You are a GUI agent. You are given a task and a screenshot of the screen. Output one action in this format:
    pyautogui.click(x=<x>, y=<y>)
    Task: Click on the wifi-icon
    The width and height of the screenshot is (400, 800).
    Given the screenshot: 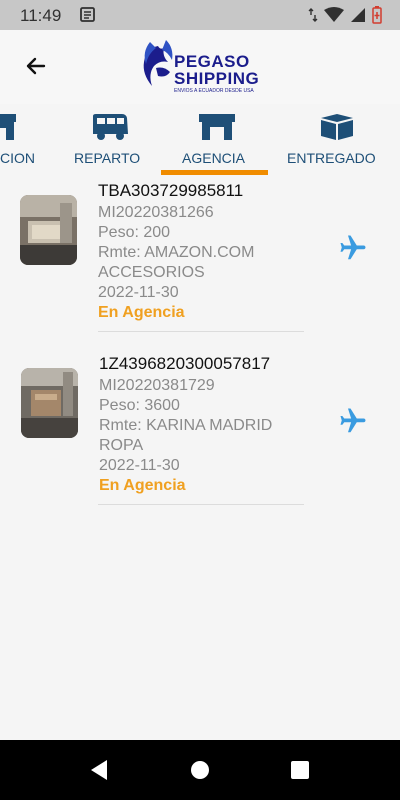 What is the action you would take?
    pyautogui.click(x=334, y=14)
    